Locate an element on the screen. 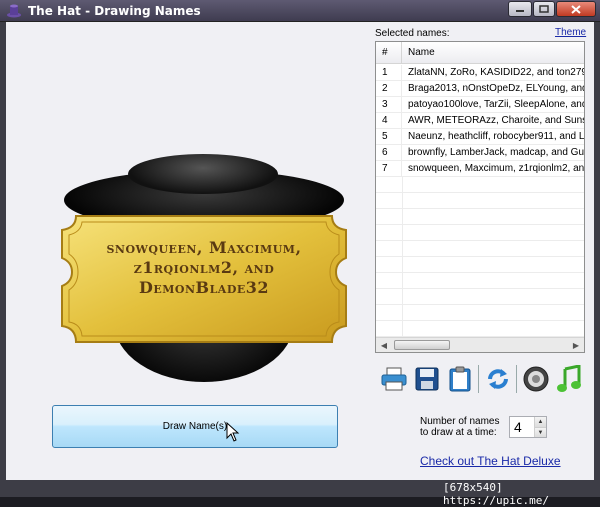 The image size is (600, 507). table-row: 4 AWR, METEORAzz, Charoite, and Sunshi is located at coordinates (480, 121).